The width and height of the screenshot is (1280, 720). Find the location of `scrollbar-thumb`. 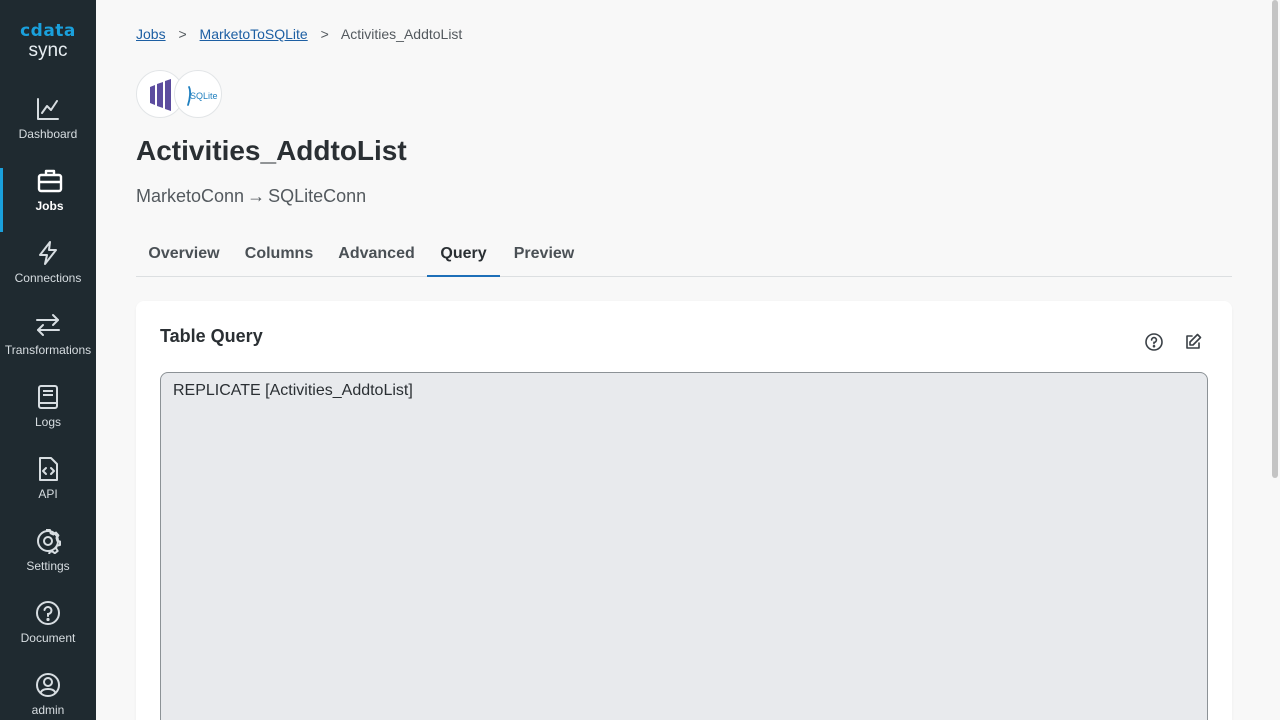

scrollbar-thumb is located at coordinates (1275, 239).